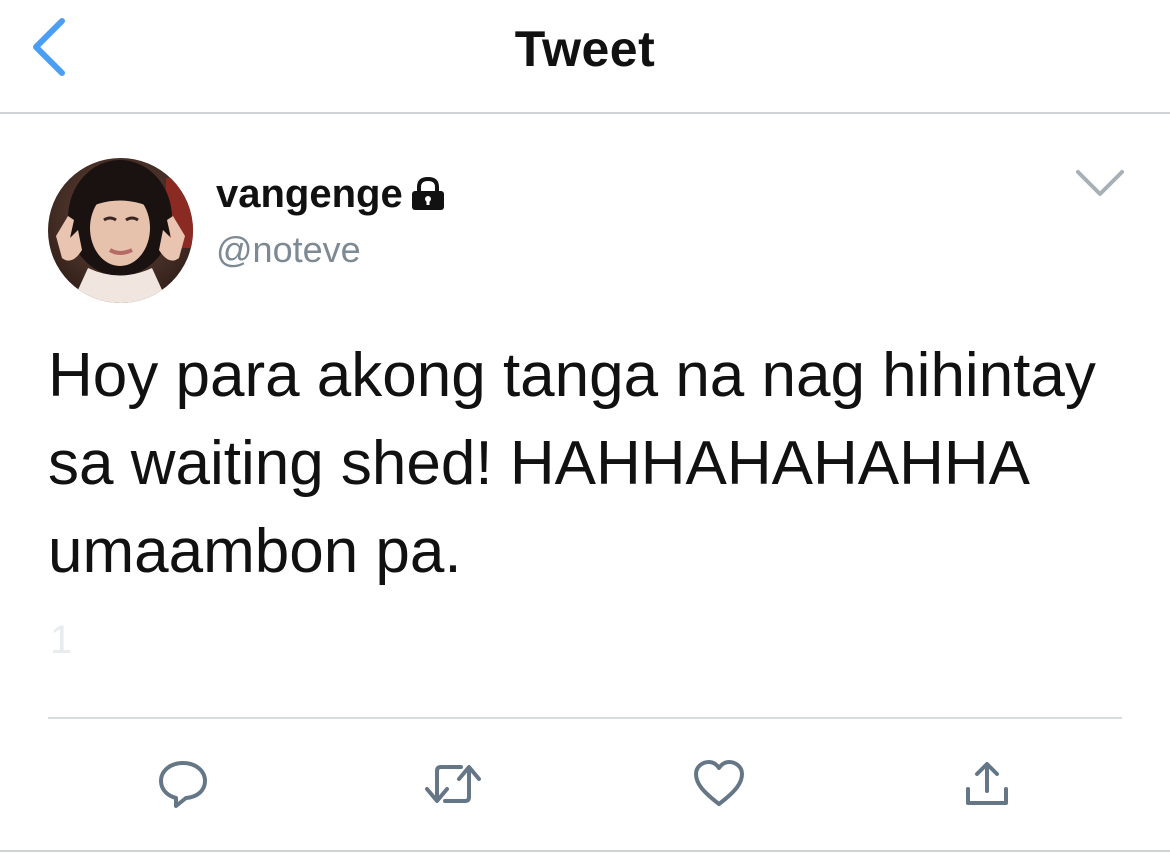 The width and height of the screenshot is (1170, 853). Describe the element at coordinates (585, 786) in the screenshot. I see `tweet-action-bar` at that location.